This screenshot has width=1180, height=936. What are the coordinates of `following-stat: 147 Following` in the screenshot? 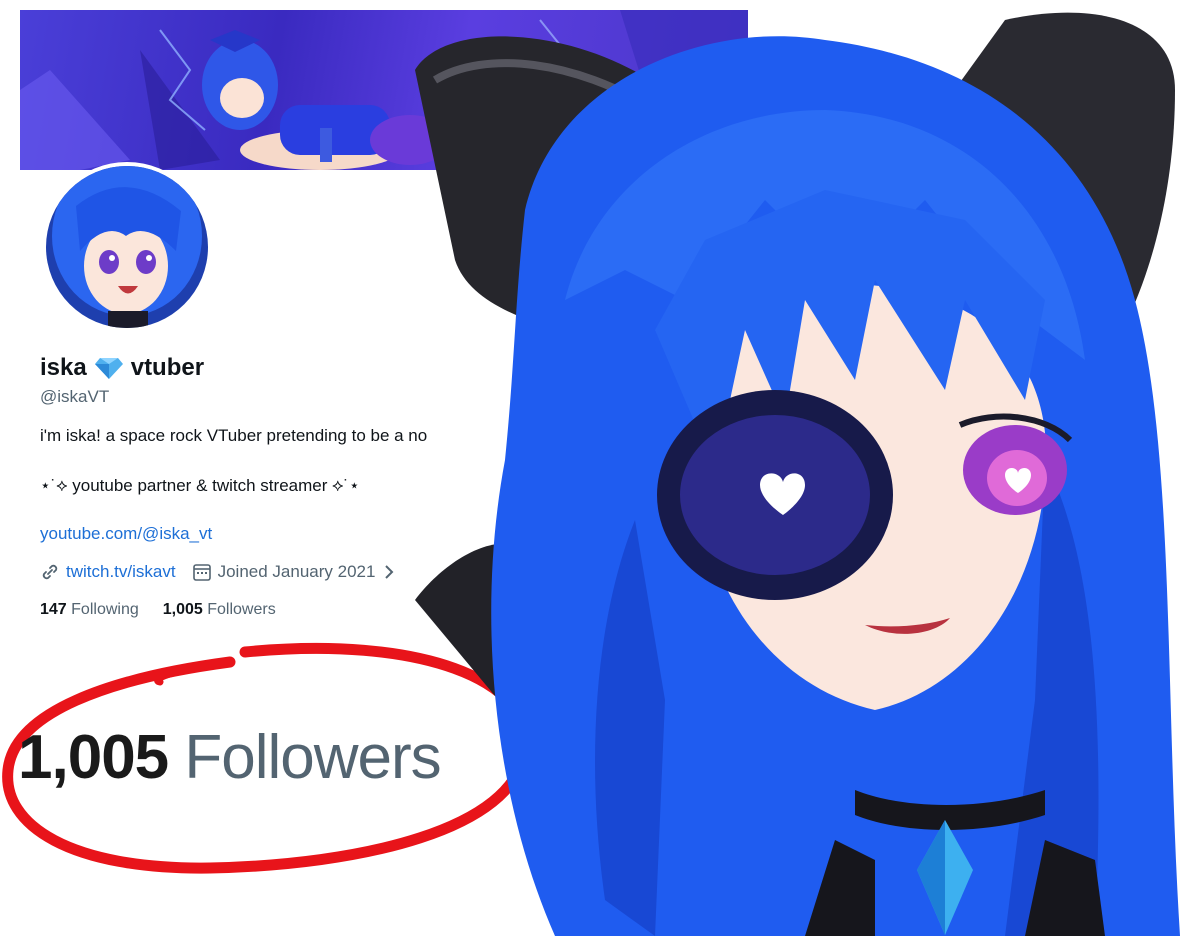 It's located at (89, 610).